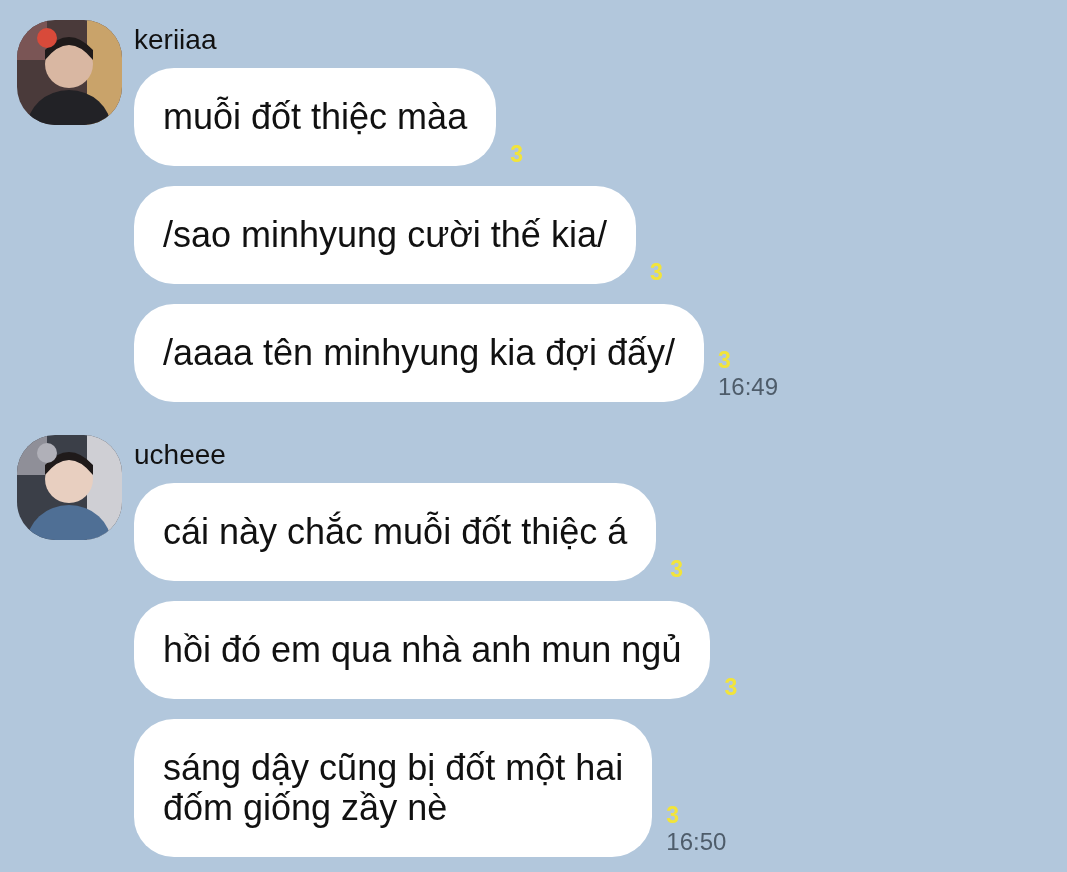  I want to click on message-bubble: hồi đó em qua nhà anh mun ngủ, so click(422, 650).